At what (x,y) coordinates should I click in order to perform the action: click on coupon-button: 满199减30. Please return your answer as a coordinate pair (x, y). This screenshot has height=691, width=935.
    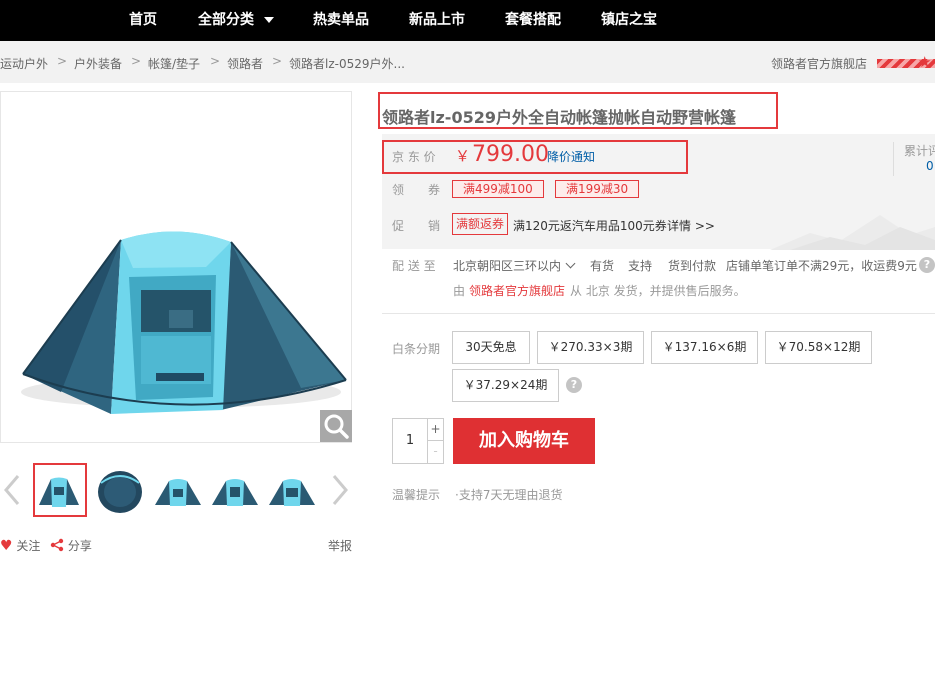
    Looking at the image, I should click on (597, 189).